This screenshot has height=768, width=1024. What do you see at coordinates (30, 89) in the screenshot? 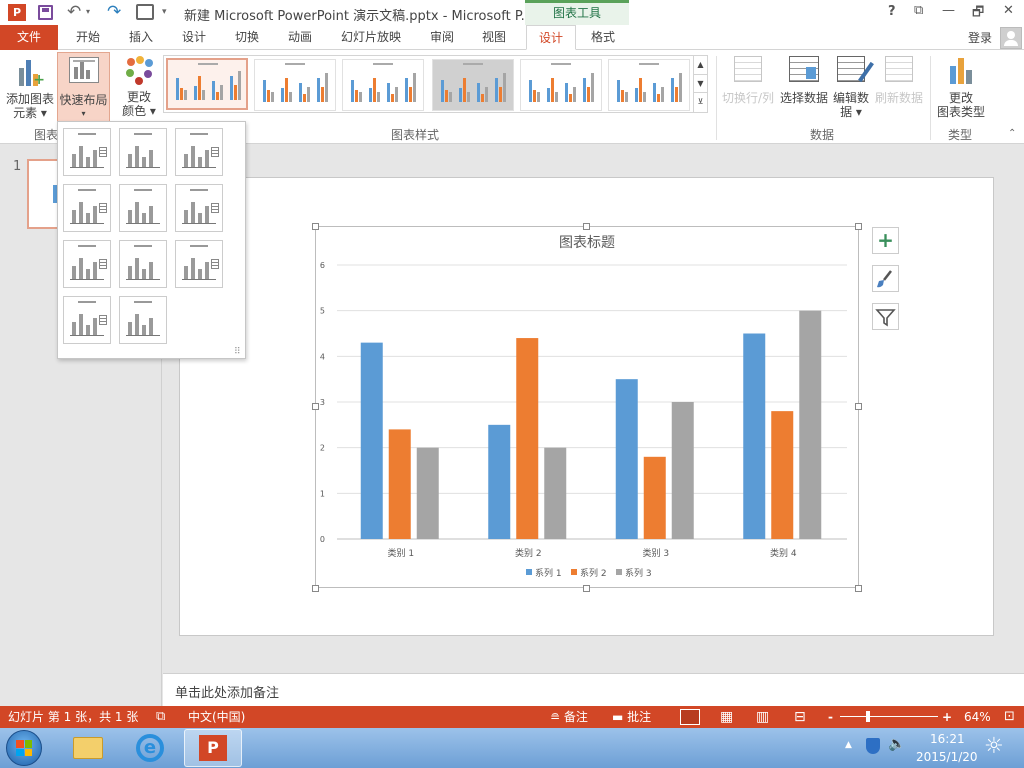
I see `add-chart-element-button: + 添加图表 元素 ▾` at bounding box center [30, 89].